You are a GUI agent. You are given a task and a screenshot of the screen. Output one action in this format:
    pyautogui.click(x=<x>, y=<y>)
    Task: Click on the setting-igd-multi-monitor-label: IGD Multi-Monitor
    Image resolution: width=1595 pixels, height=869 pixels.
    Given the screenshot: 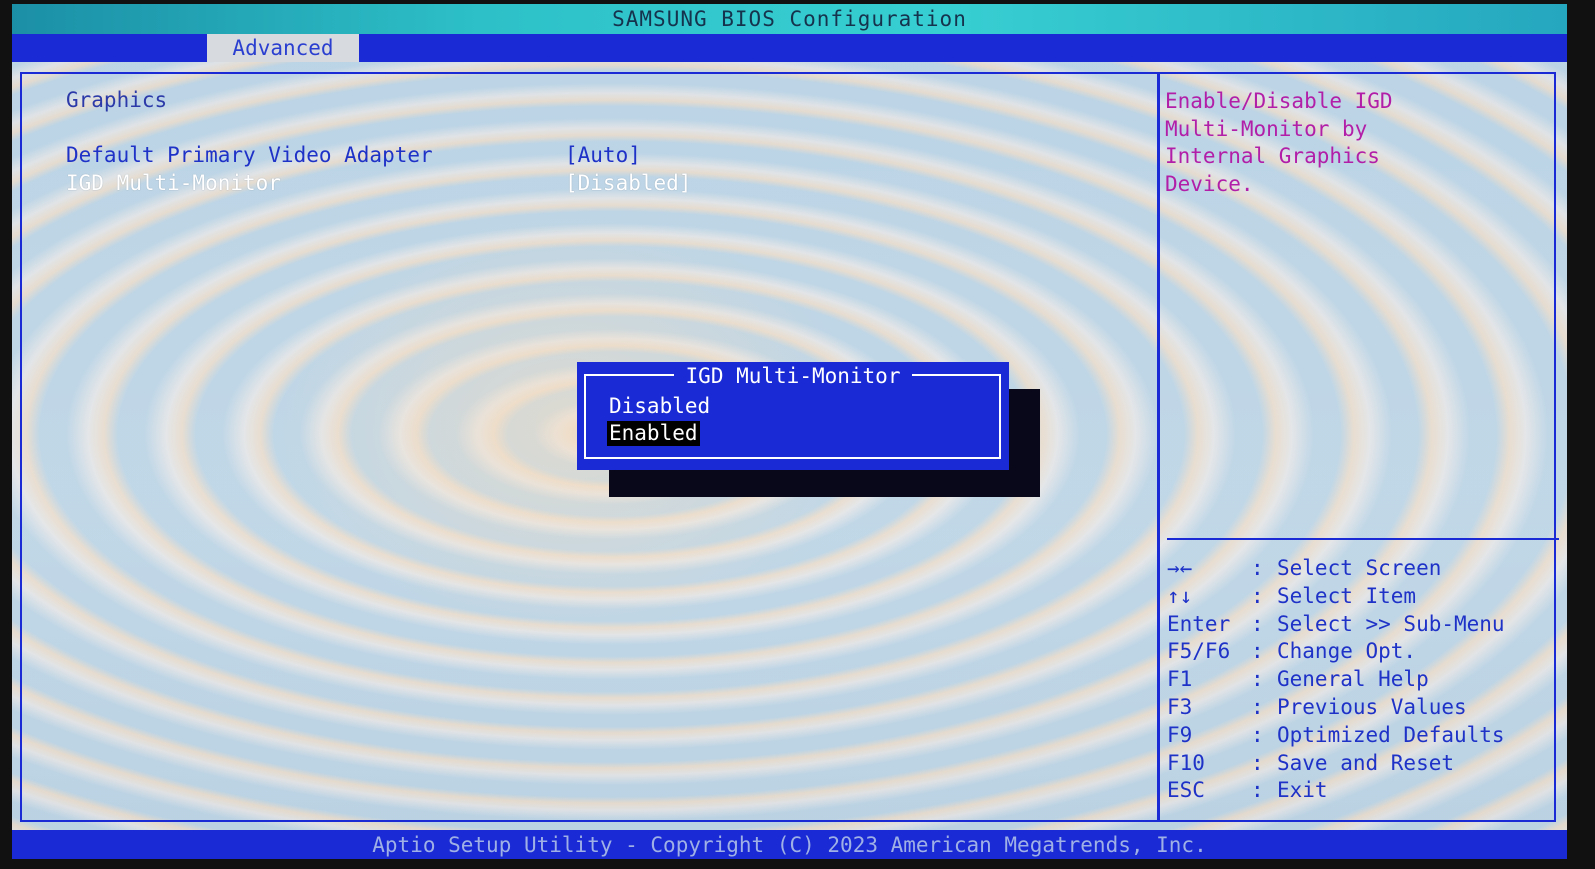 What is the action you would take?
    pyautogui.click(x=173, y=183)
    